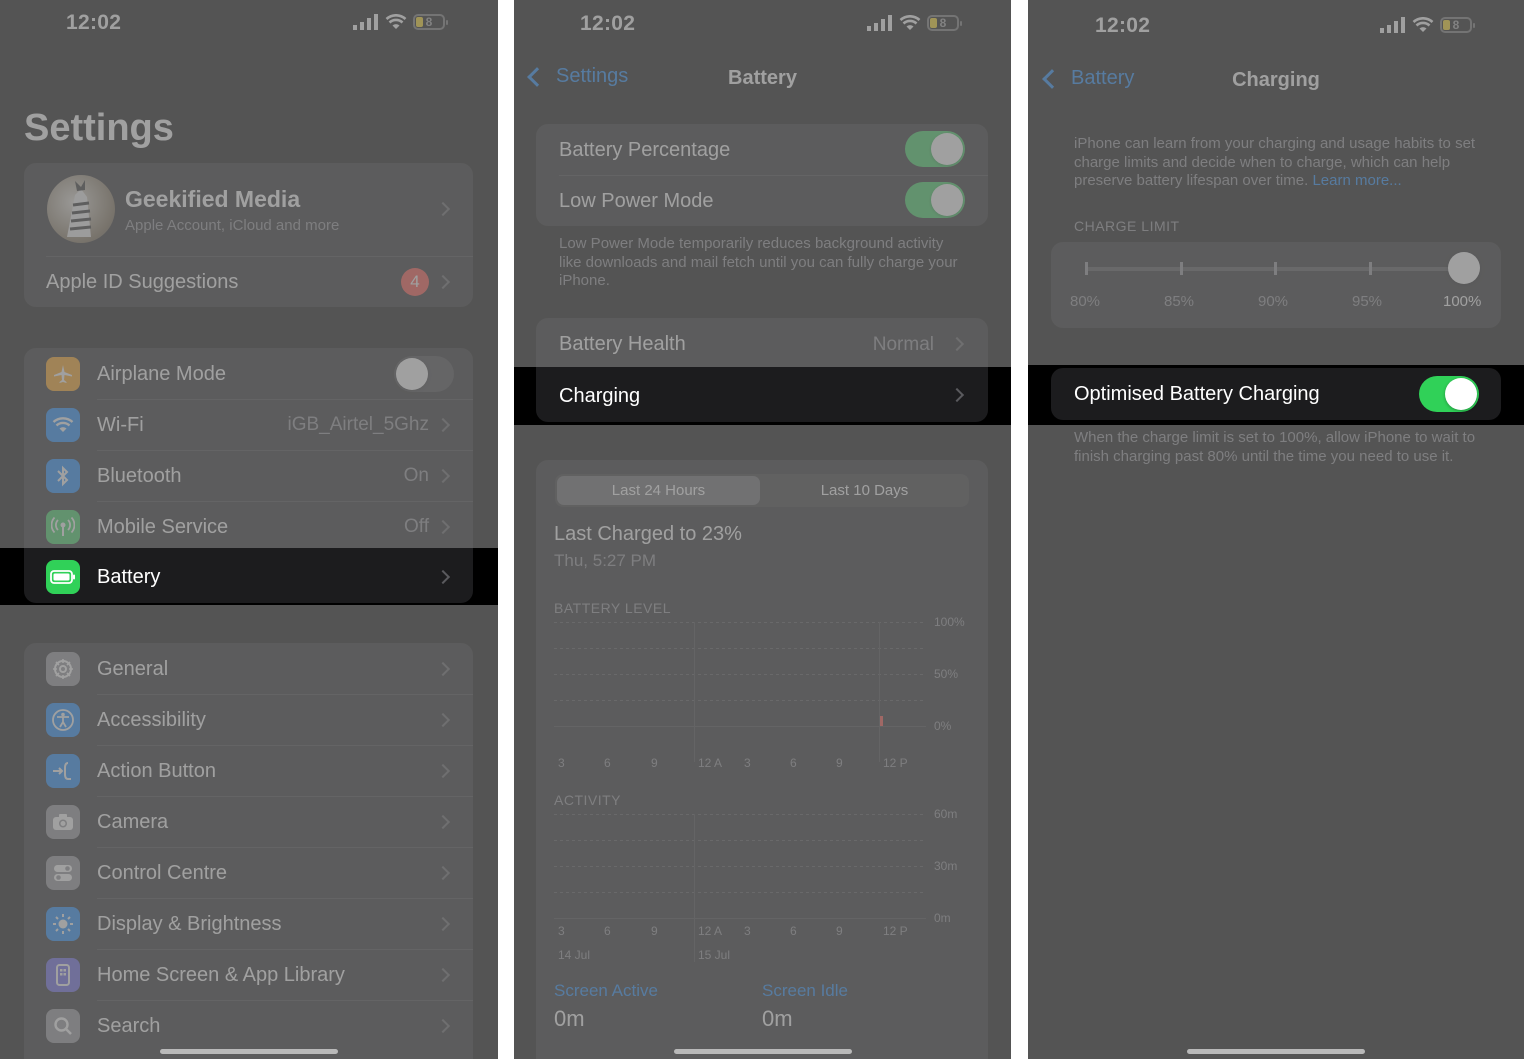 The height and width of the screenshot is (1059, 1524). Describe the element at coordinates (805, 990) in the screenshot. I see `screen-idle-label: Screen Idle` at that location.